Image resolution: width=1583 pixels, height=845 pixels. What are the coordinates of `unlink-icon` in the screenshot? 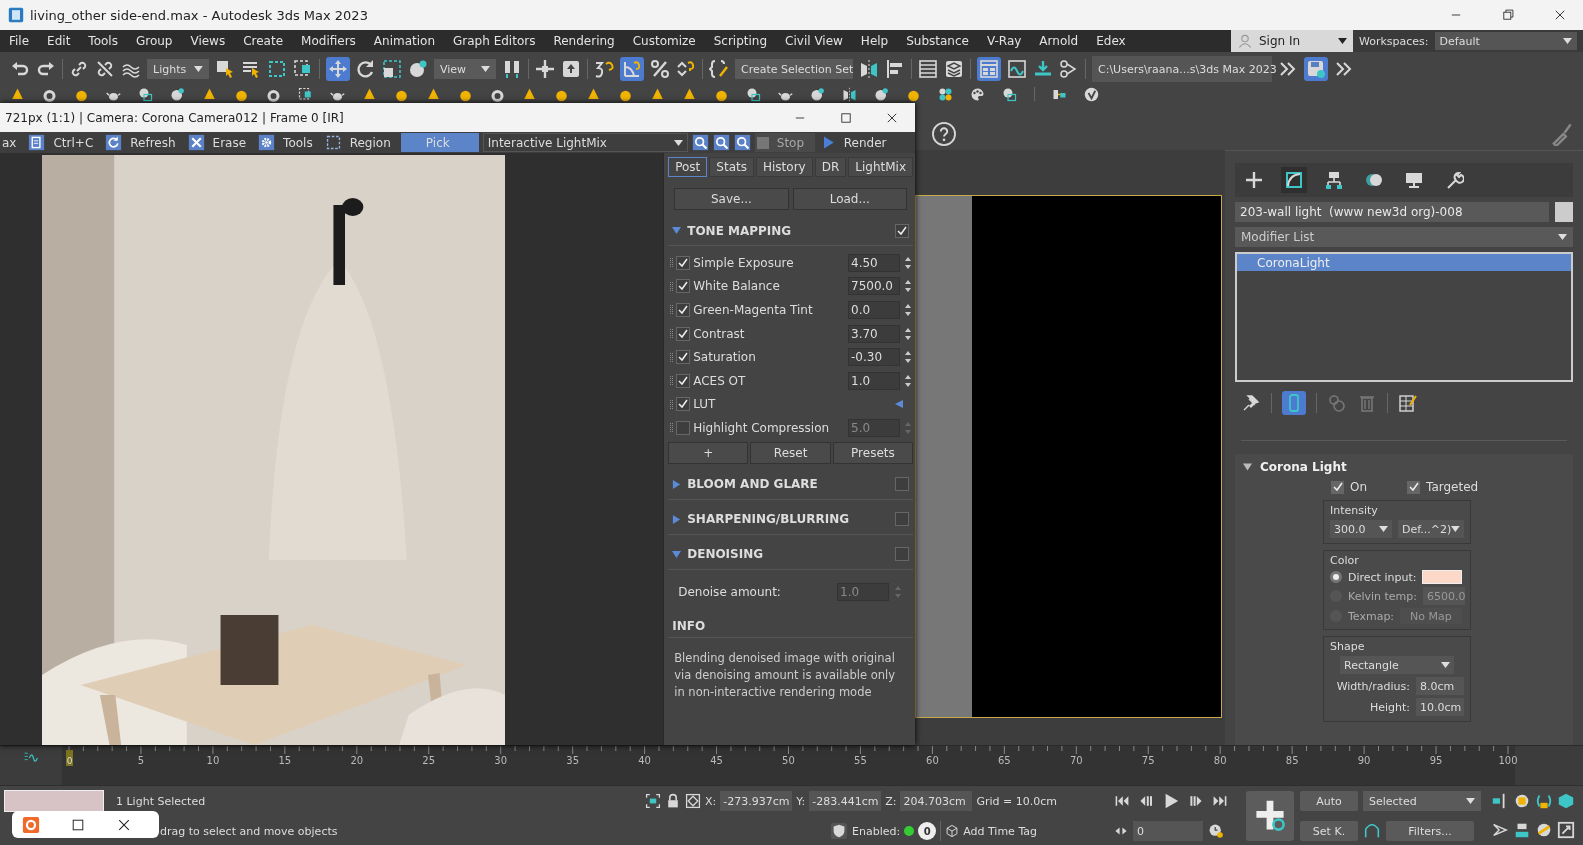 It's located at (105, 69).